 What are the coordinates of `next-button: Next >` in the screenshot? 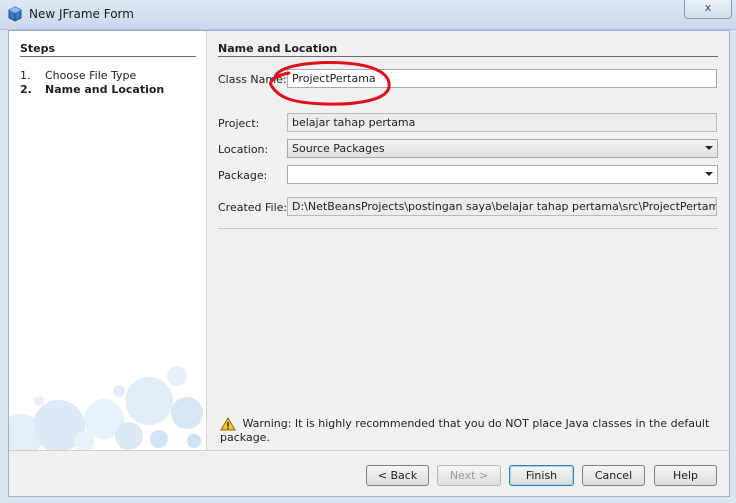 It's located at (469, 475).